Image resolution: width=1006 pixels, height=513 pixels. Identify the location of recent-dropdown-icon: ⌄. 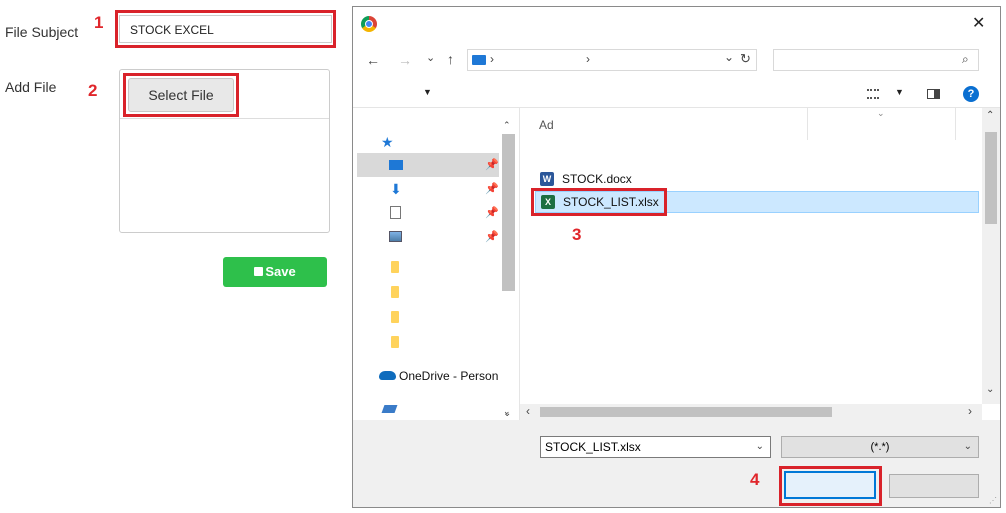
(430, 57).